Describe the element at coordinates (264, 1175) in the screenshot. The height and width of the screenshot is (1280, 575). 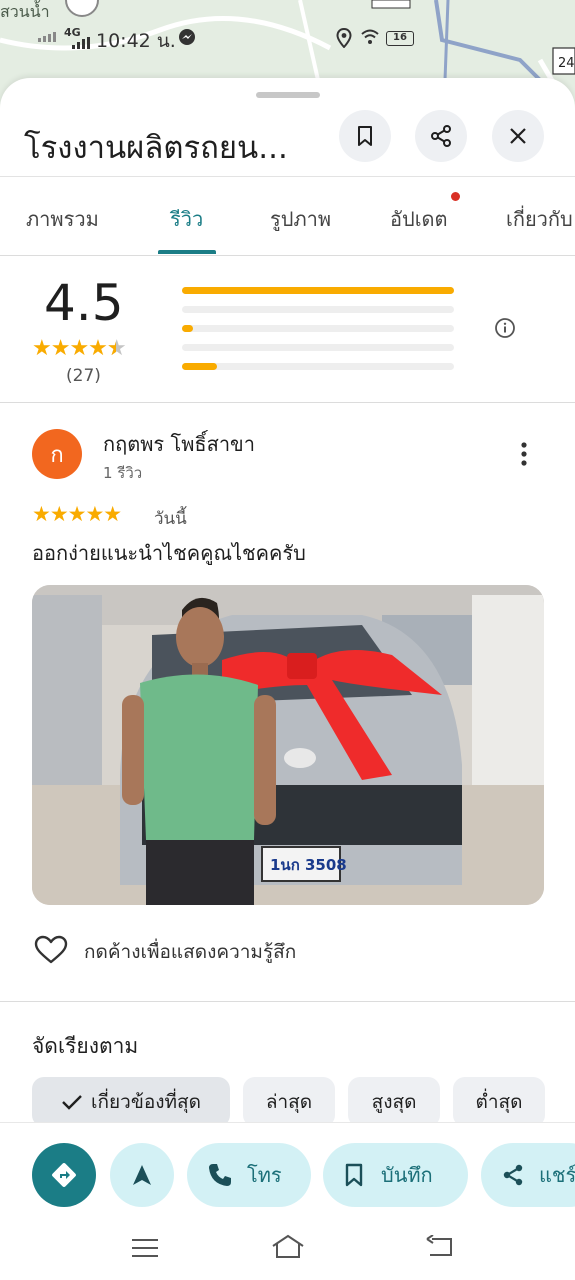
I see `call-label: โทร` at that location.